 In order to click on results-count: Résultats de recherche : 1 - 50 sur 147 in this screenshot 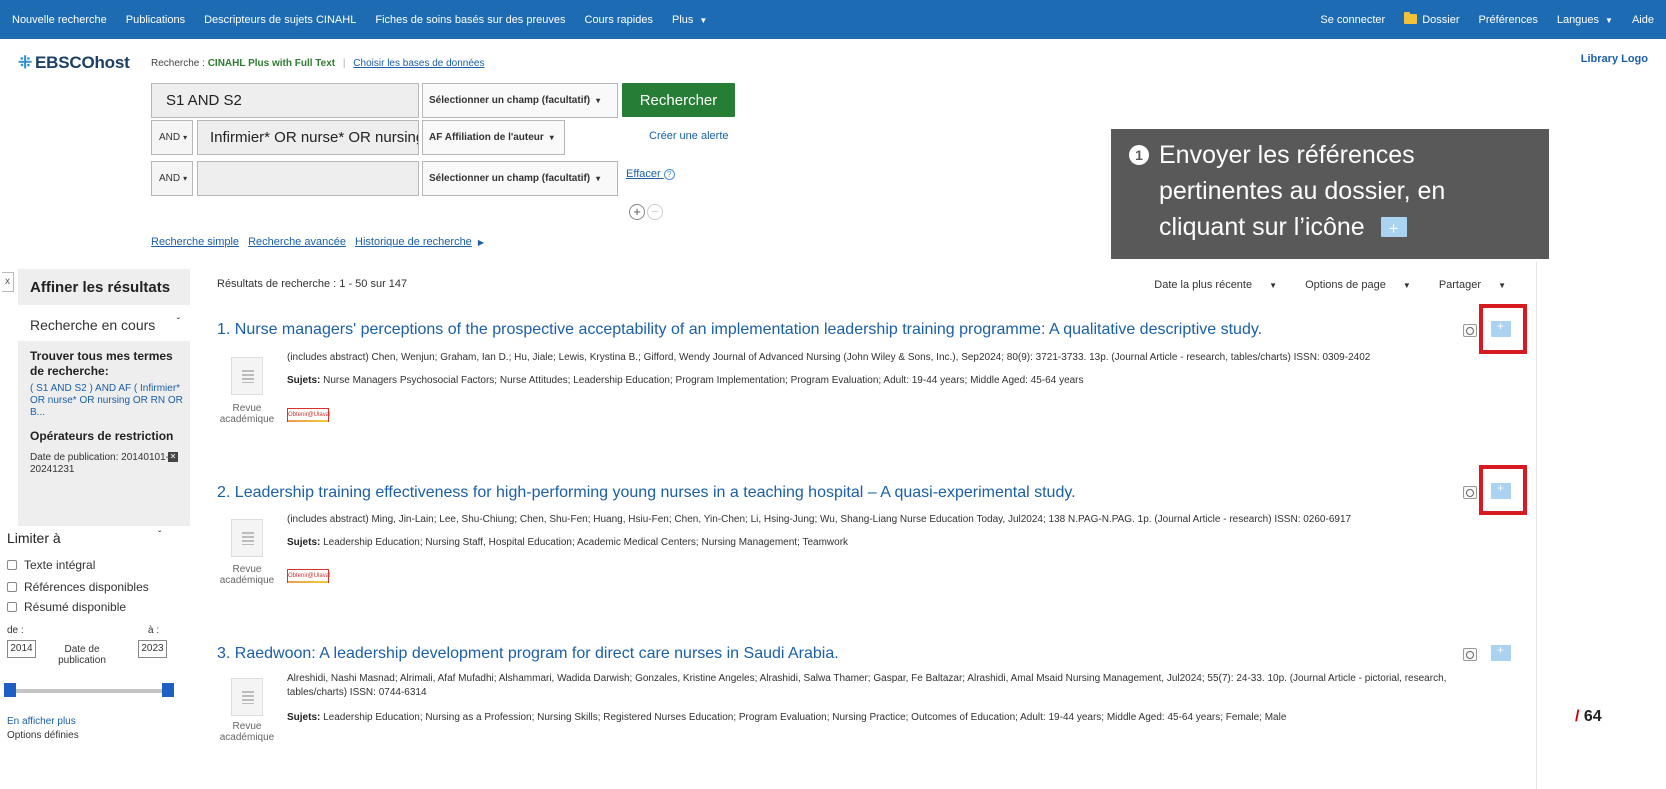, I will do `click(312, 284)`.